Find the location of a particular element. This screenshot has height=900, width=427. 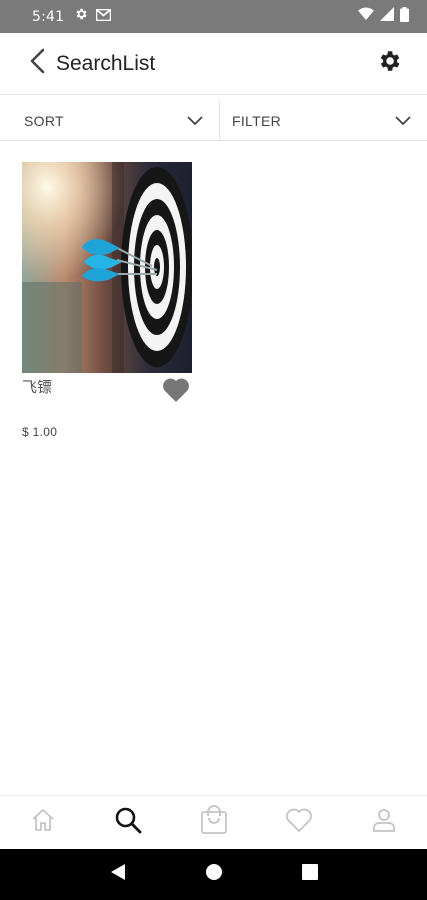

chevron-left-icon is located at coordinates (38, 63).